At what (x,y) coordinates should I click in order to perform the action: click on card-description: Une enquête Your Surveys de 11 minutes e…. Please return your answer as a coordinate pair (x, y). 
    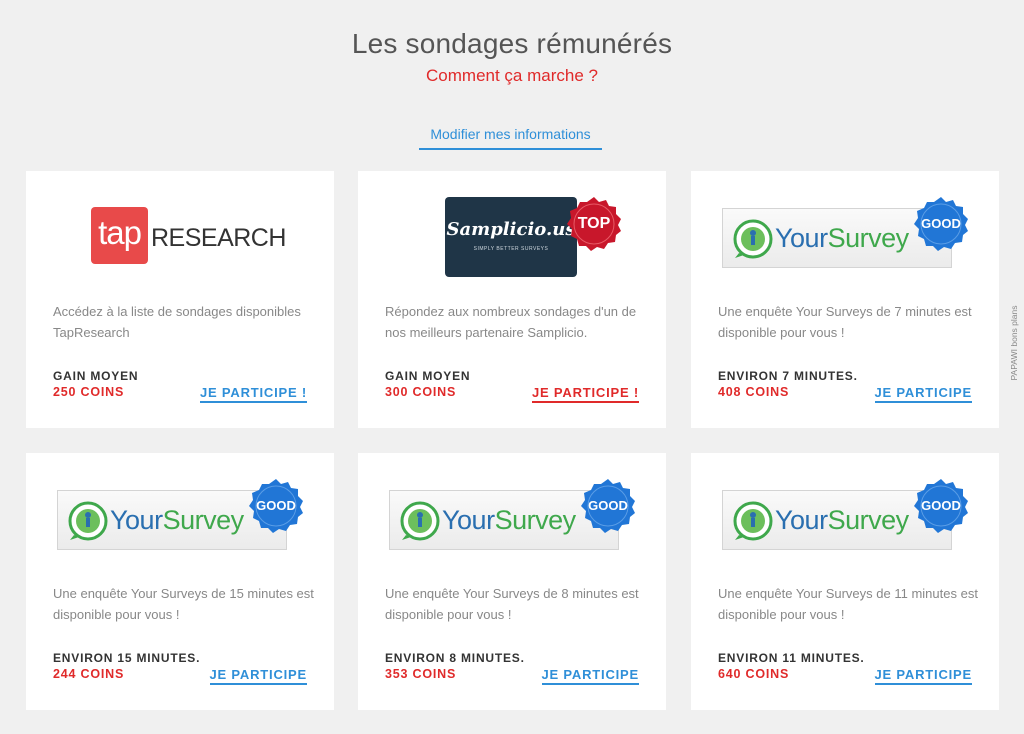
    Looking at the image, I should click on (848, 604).